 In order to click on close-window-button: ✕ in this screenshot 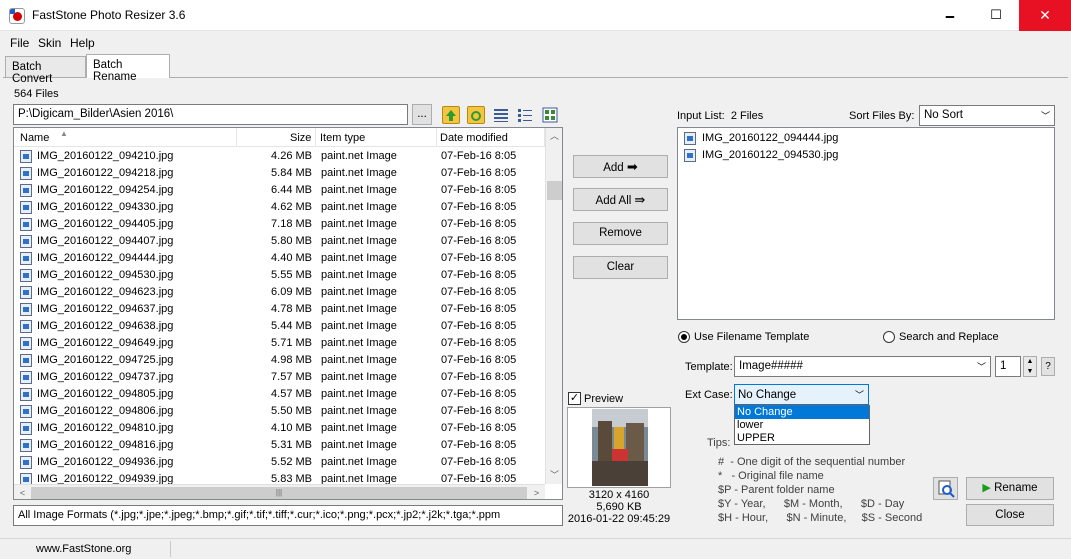, I will do `click(1045, 15)`.